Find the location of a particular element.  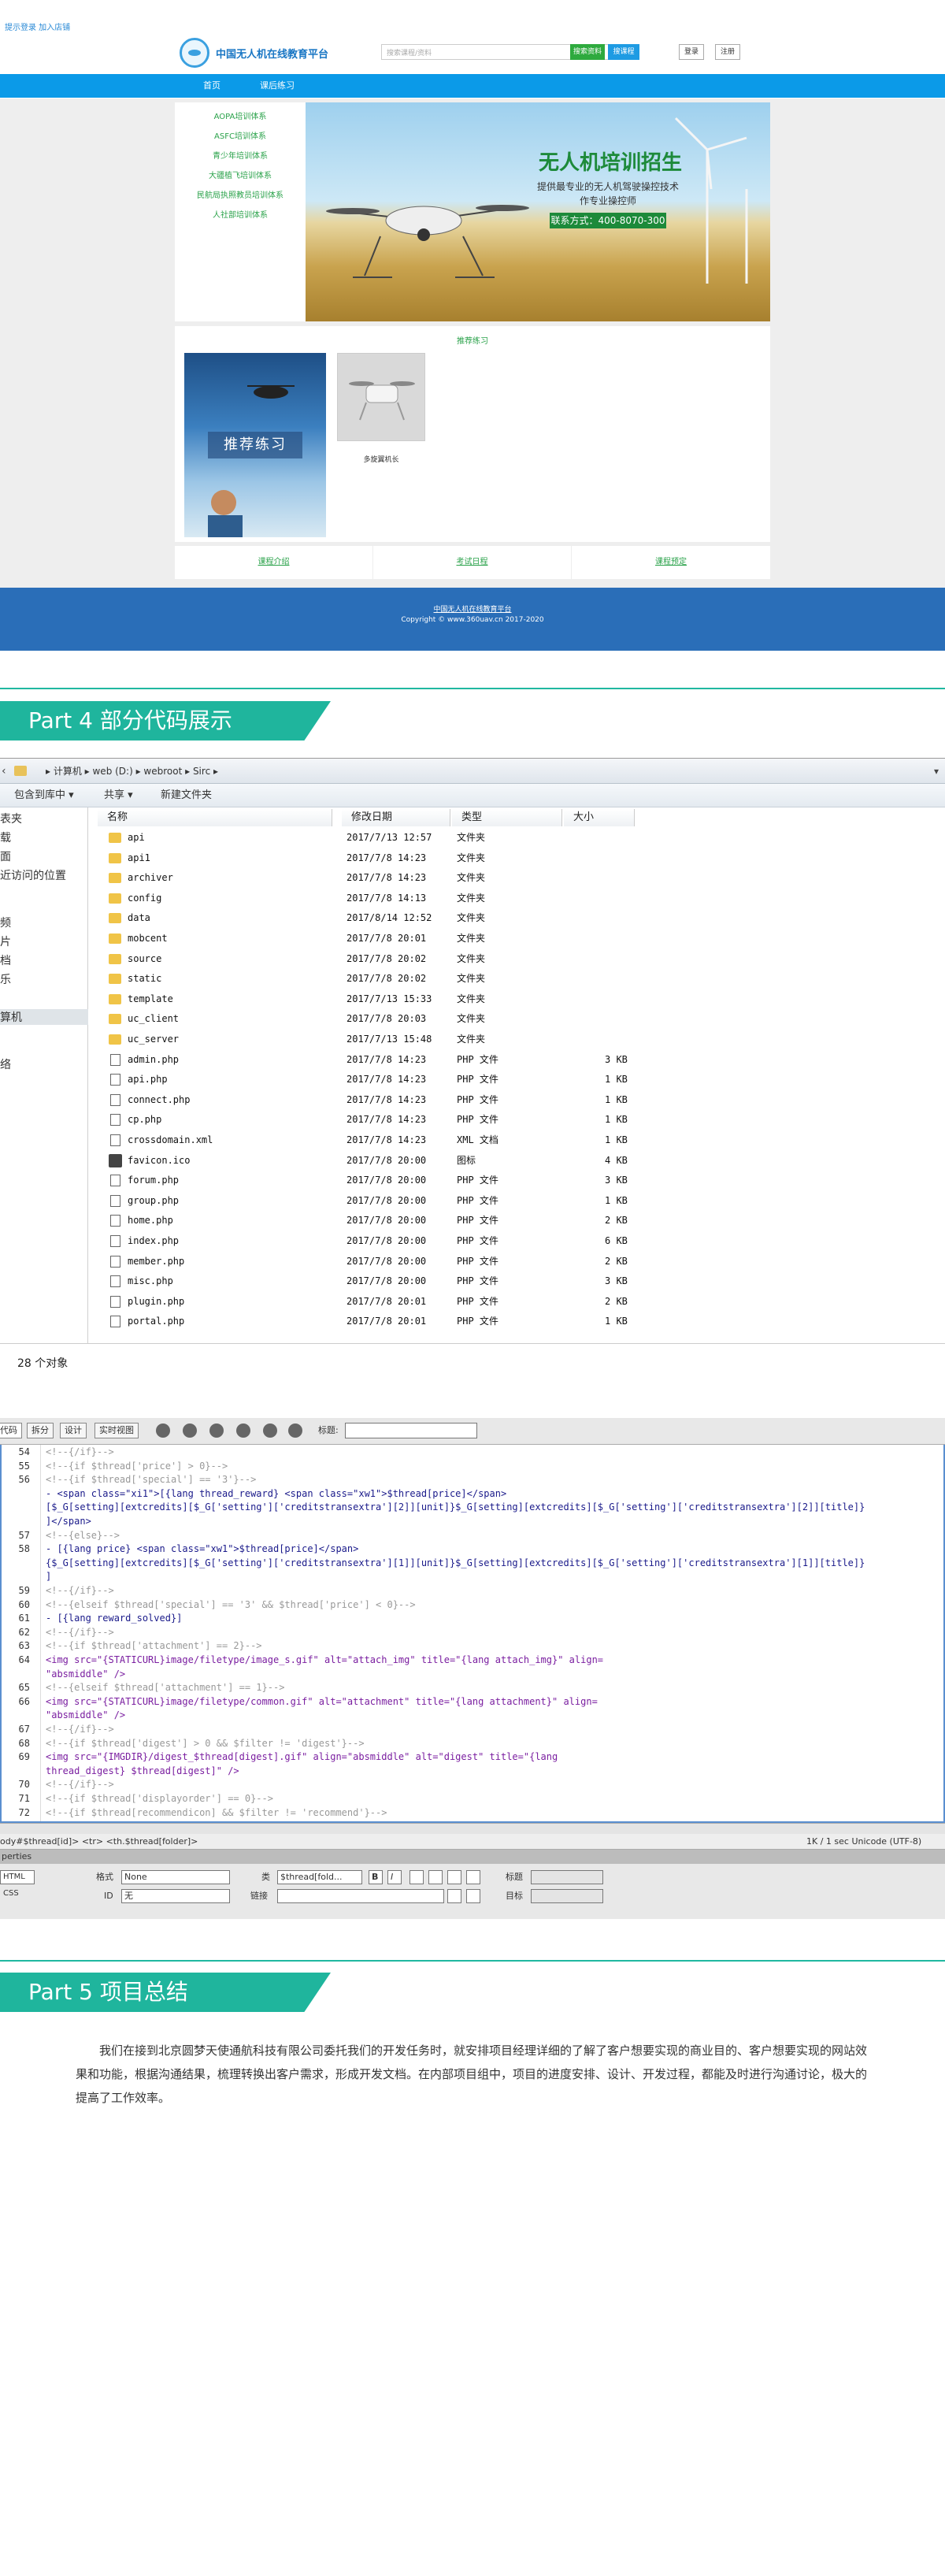

validate-icon is located at coordinates (270, 1430).